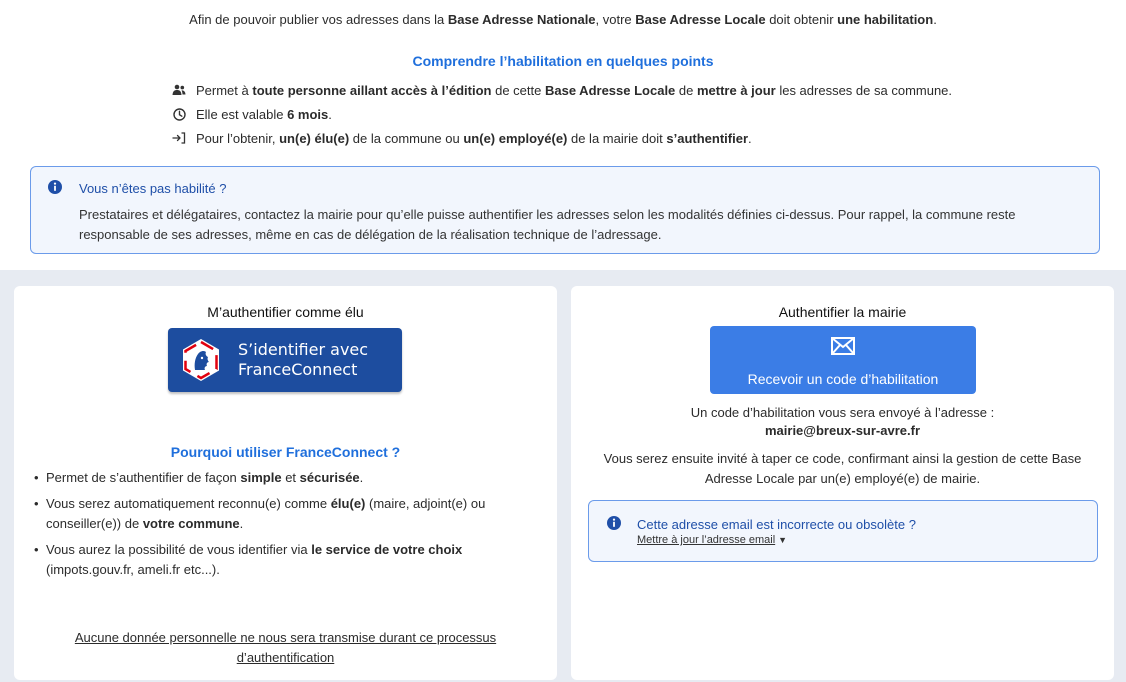 This screenshot has height=682, width=1126. Describe the element at coordinates (238, 138) in the screenshot. I see `point-part: Pour l’obtenir,` at that location.